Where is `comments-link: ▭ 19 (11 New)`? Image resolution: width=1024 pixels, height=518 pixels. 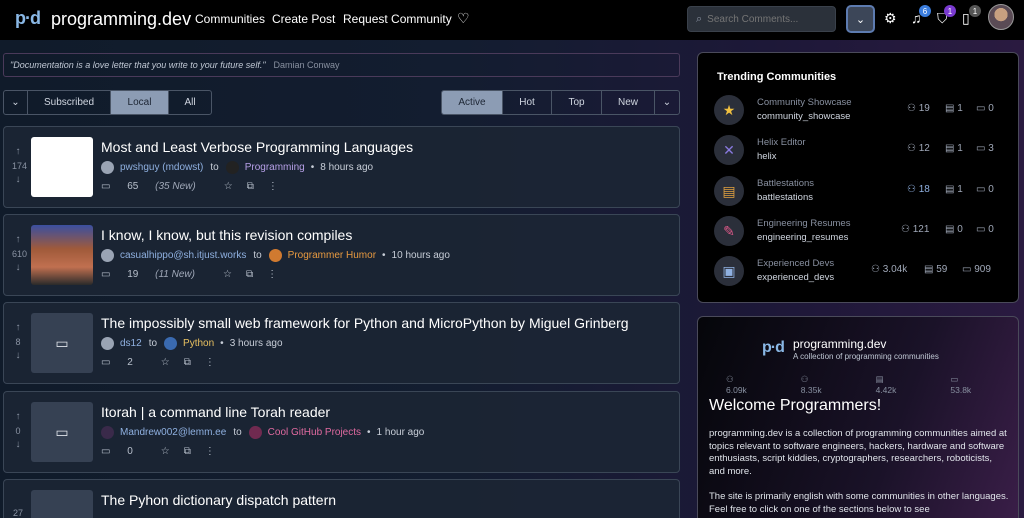
comments-link: ▭ 19 (11 New) is located at coordinates (155, 274).